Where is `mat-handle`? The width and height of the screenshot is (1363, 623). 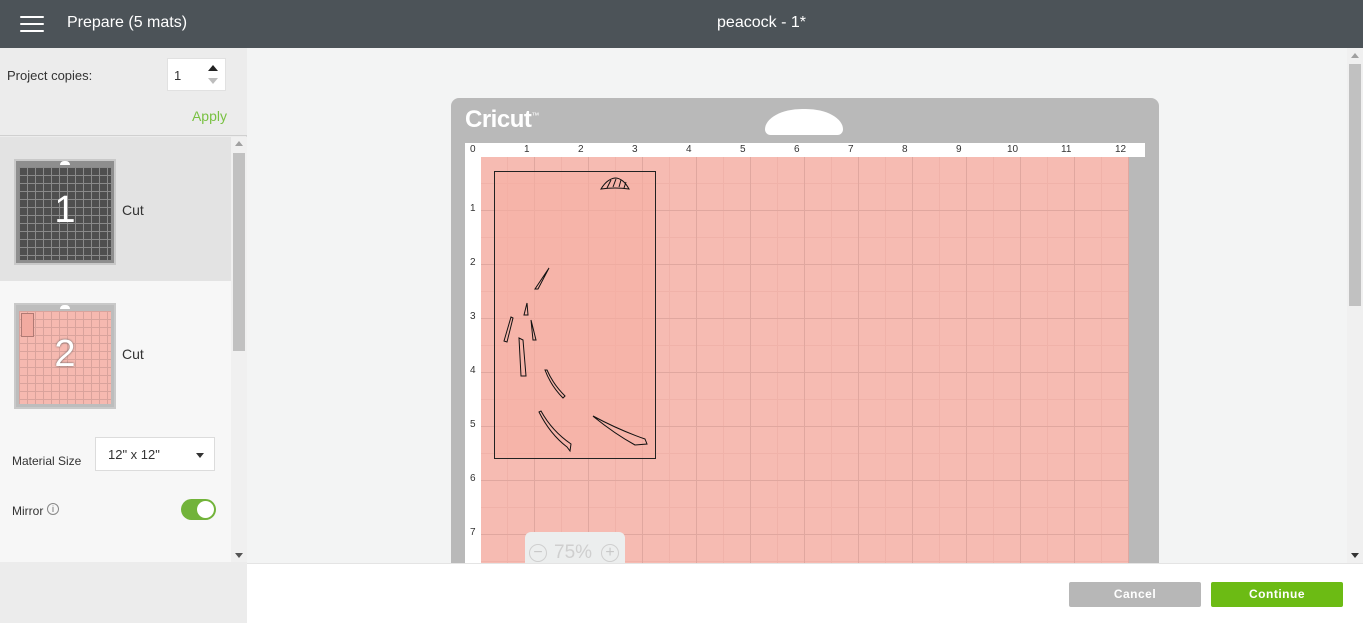 mat-handle is located at coordinates (804, 122).